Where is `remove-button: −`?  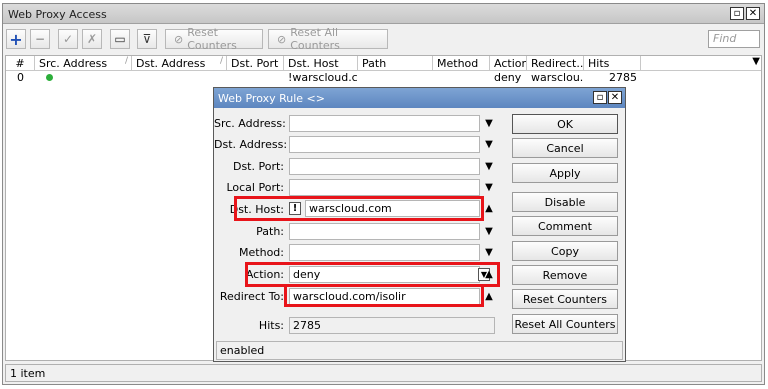
remove-button: − is located at coordinates (40, 39).